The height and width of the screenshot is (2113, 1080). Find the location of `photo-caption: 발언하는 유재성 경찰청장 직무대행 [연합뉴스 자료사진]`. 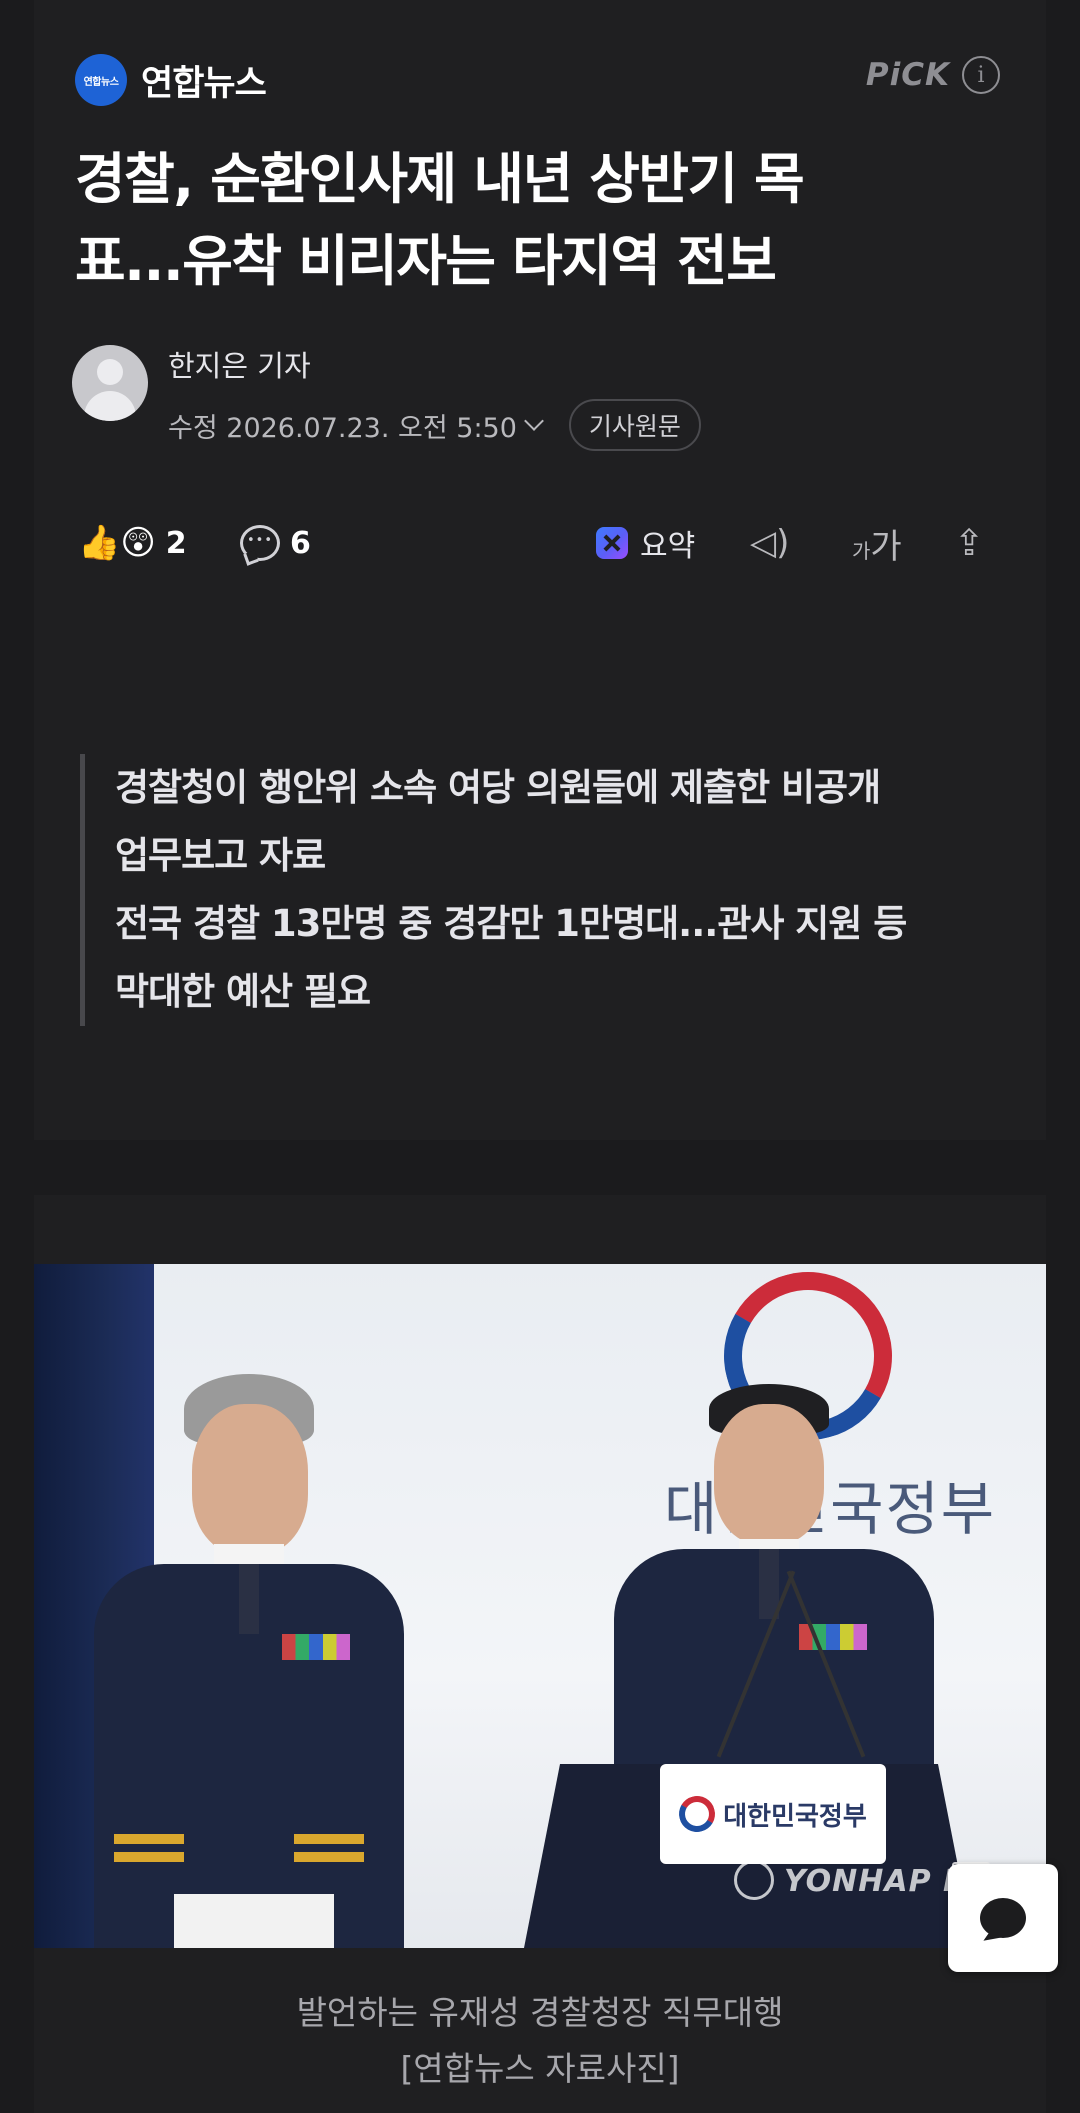

photo-caption: 발언하는 유재성 경찰청장 직무대행 [연합뉴스 자료사진] is located at coordinates (540, 2041).